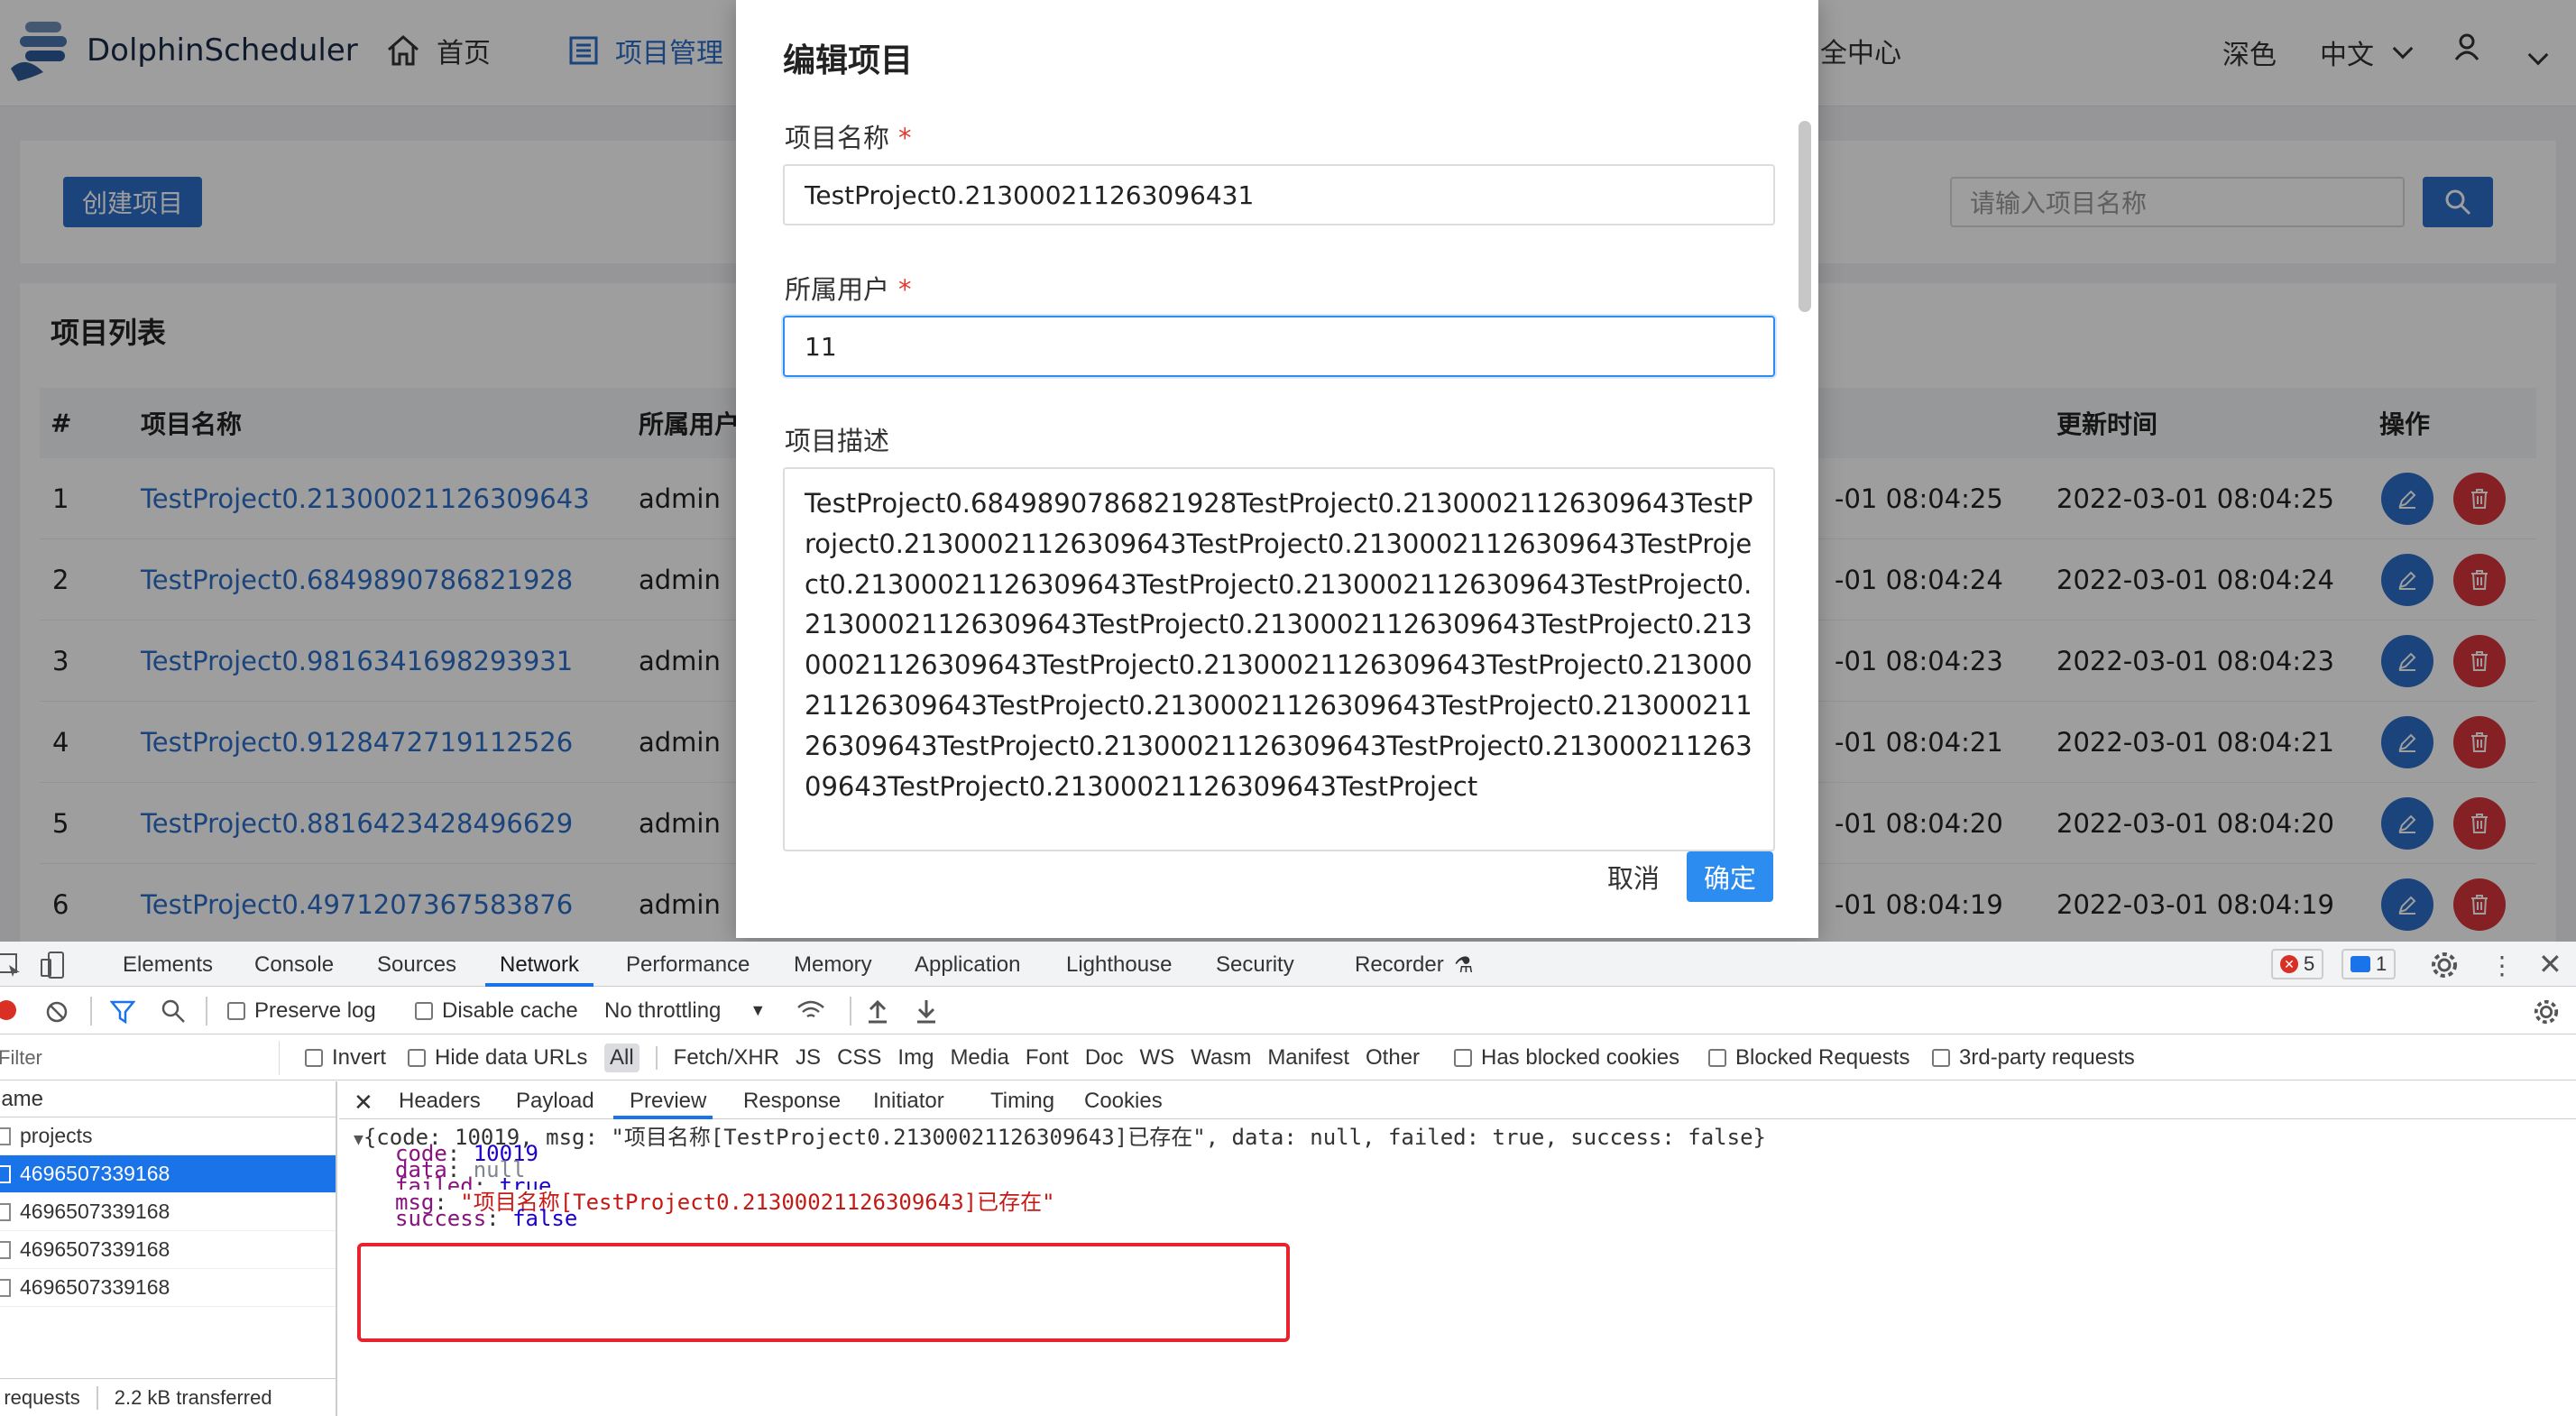 This screenshot has height=1416, width=2576. What do you see at coordinates (848, 138) in the screenshot?
I see `project-name-label: 项目名称 *` at bounding box center [848, 138].